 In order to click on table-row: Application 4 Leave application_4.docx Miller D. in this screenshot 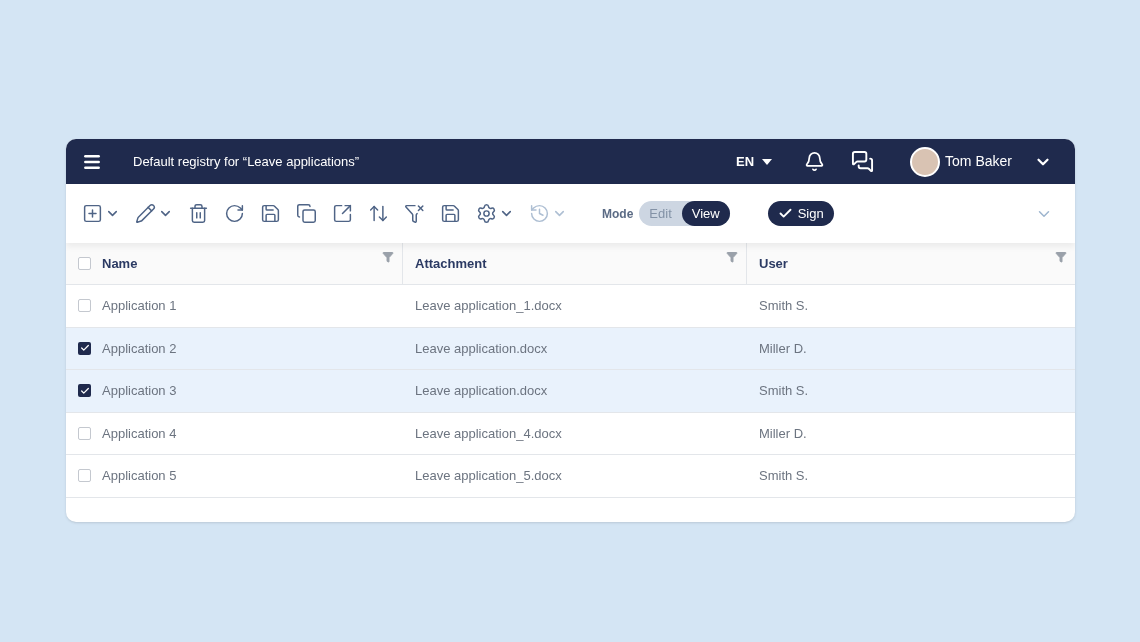, I will do `click(570, 433)`.